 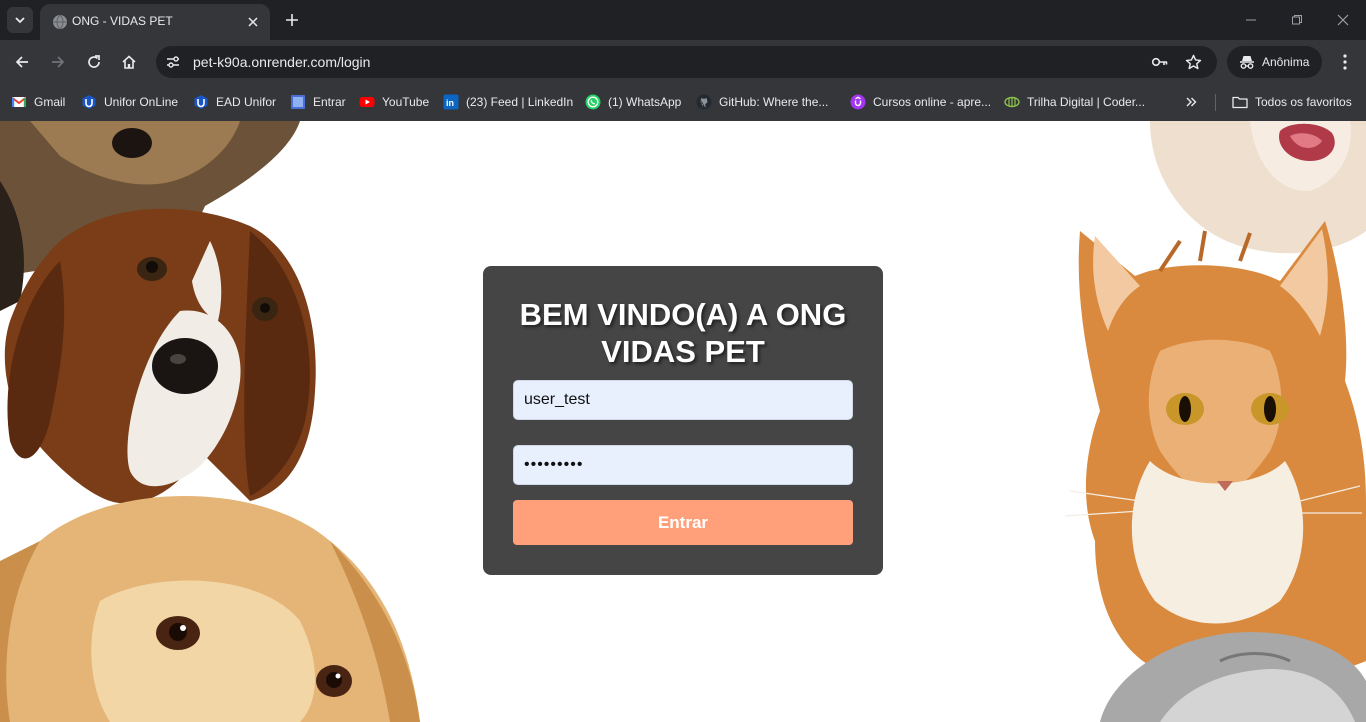 What do you see at coordinates (683, 522) in the screenshot?
I see `login-button: Entrar` at bounding box center [683, 522].